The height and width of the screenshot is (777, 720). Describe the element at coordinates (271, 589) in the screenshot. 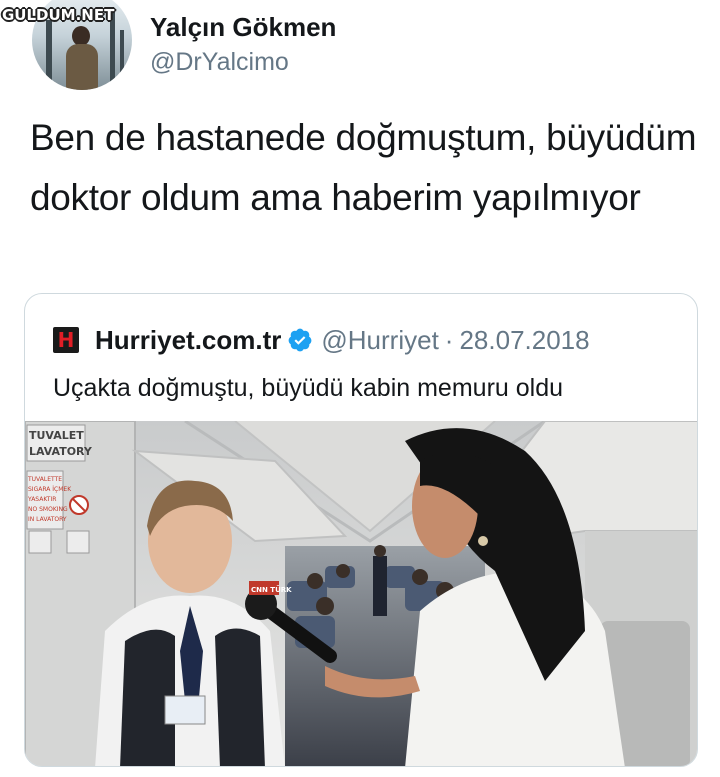

I see `mic-label: CNN TÜRK` at that location.